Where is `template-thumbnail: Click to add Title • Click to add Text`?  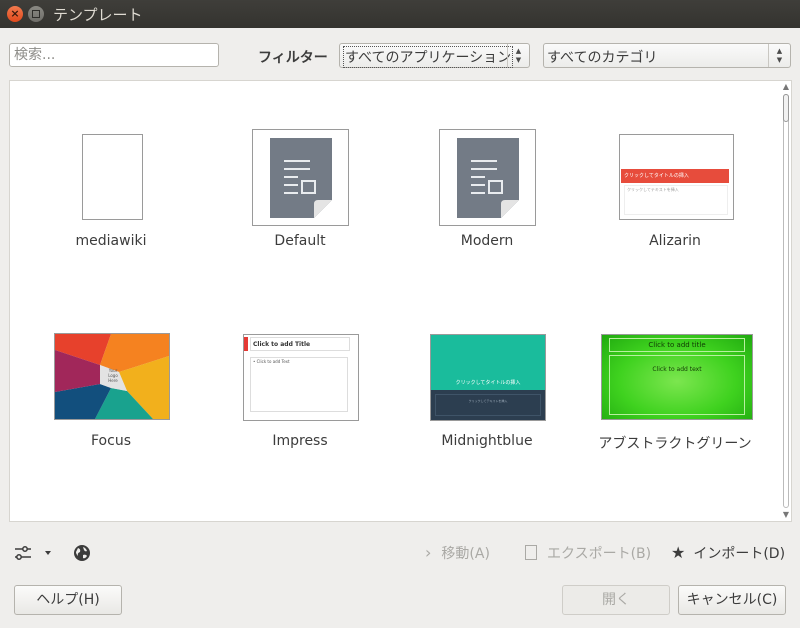 template-thumbnail: Click to add Title • Click to add Text is located at coordinates (301, 377).